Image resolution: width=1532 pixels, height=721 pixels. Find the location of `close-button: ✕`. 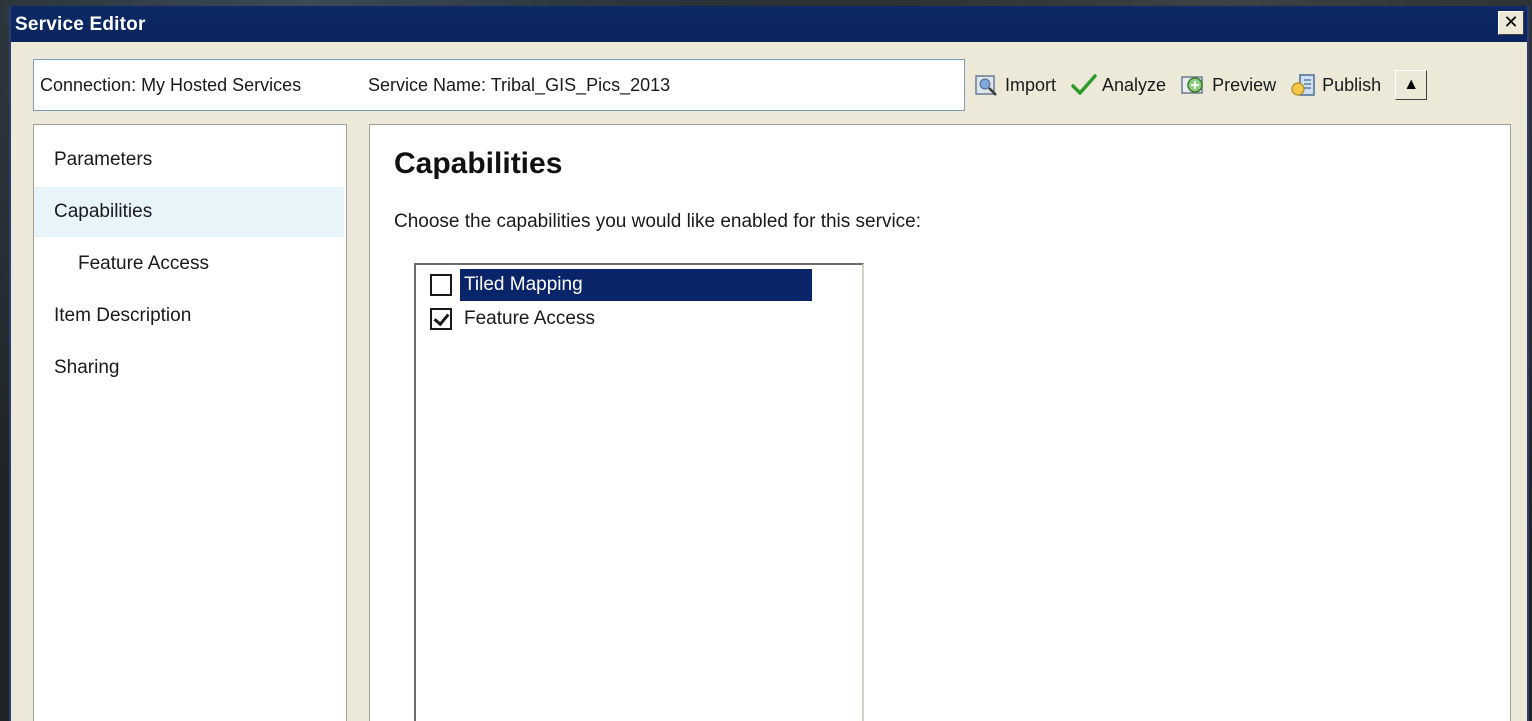

close-button: ✕ is located at coordinates (1511, 23).